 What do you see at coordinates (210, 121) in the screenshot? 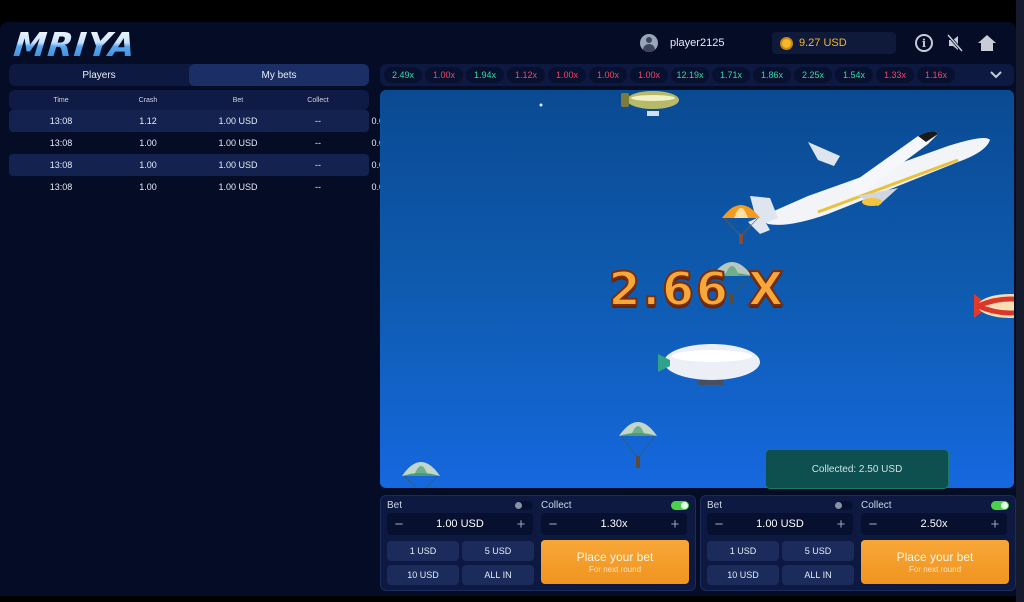
I see `table-row: 13:08 1.12 1.00 USD -- 0.00 USD` at bounding box center [210, 121].